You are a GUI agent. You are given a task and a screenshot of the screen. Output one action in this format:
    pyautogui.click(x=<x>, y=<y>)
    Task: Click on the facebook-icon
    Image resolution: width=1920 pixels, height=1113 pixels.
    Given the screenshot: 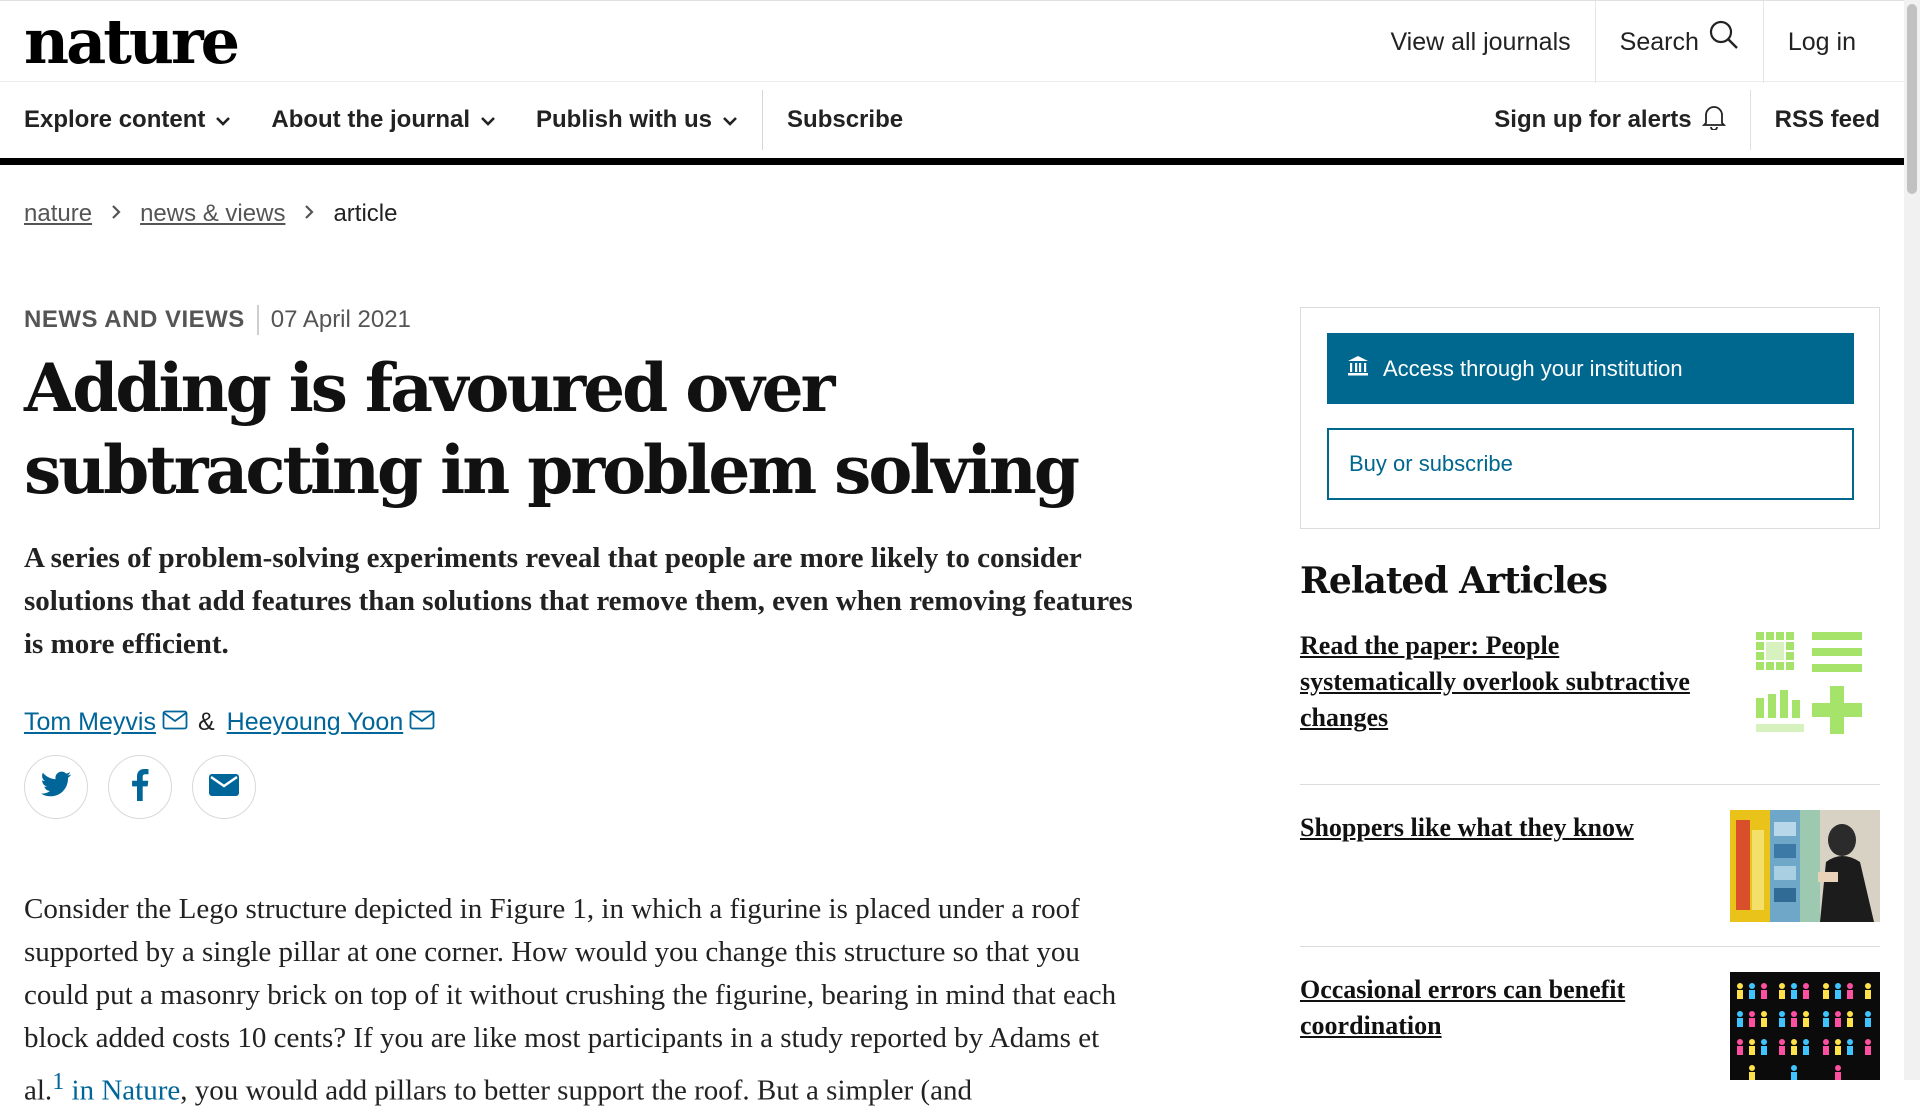 What is the action you would take?
    pyautogui.click(x=140, y=787)
    